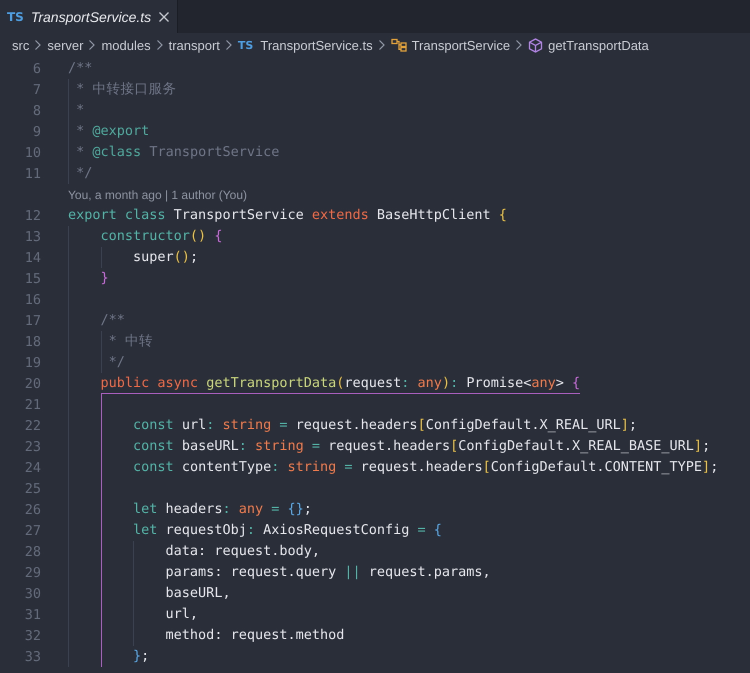  I want to click on line-number: 9, so click(36, 132).